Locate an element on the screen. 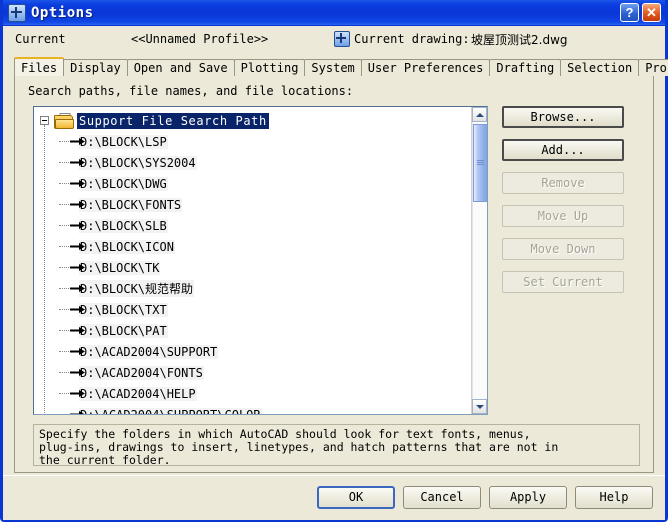  tree-item: D:\ACAD2004\HELP is located at coordinates (260, 393).